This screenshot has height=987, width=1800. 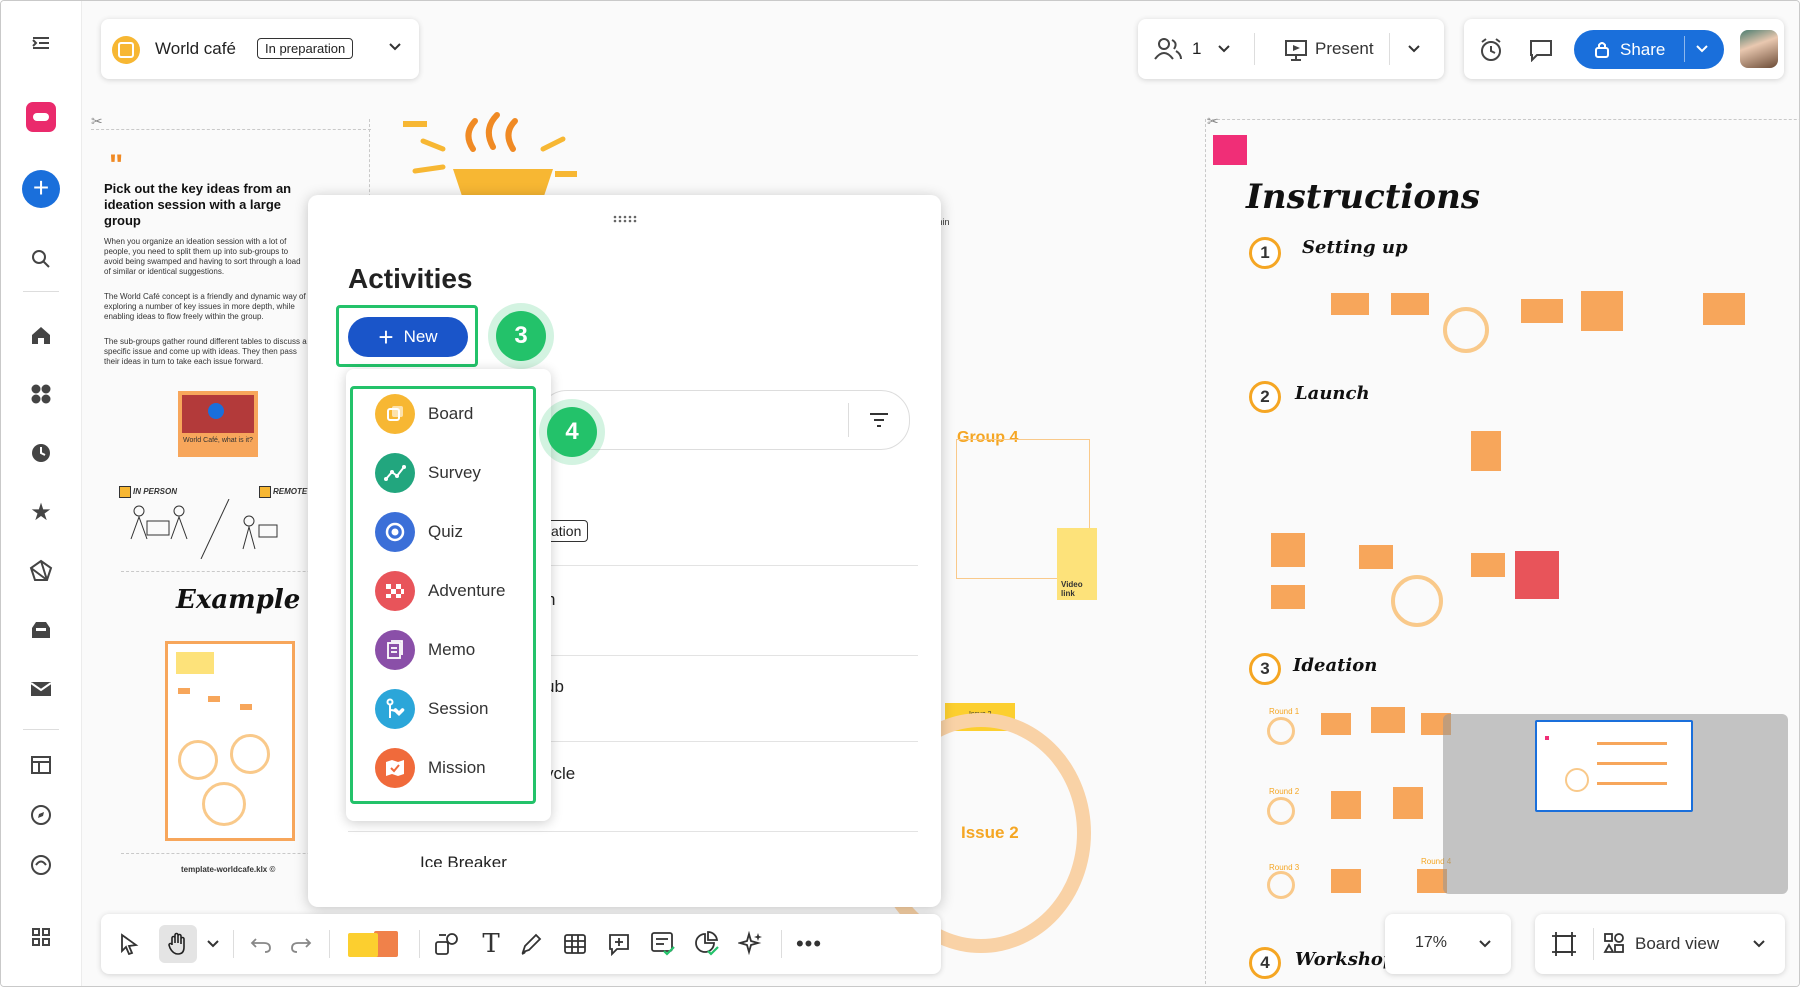 I want to click on shapes-icon, so click(x=447, y=944).